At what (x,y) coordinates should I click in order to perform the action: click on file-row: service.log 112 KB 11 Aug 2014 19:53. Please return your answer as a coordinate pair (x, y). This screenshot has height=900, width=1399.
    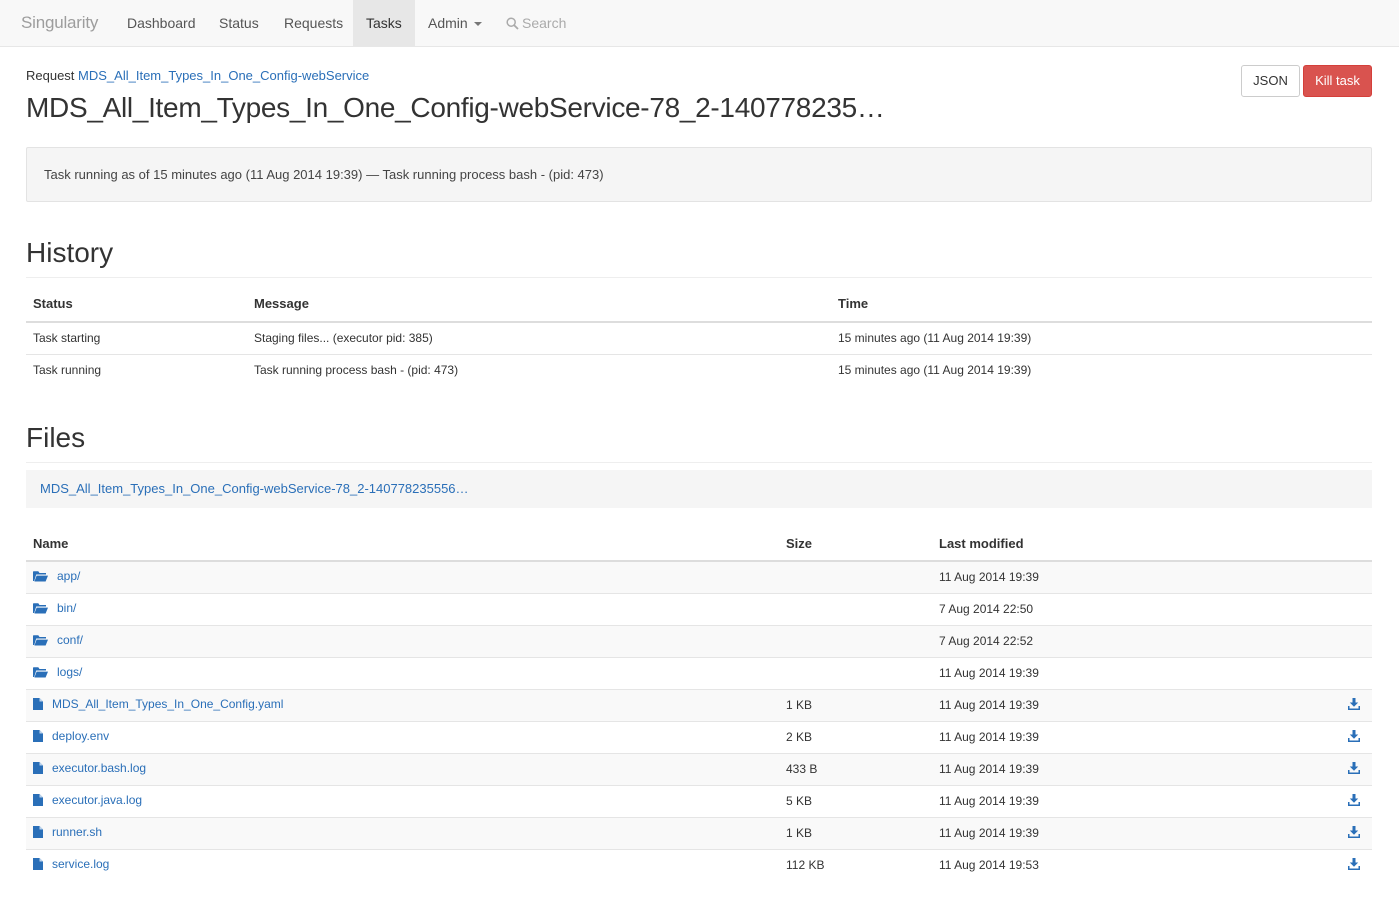
    Looking at the image, I should click on (699, 864).